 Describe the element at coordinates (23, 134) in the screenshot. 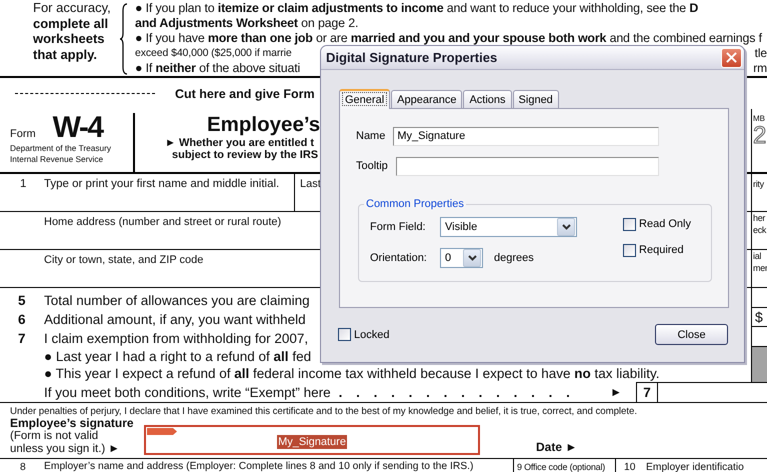

I see `form-label: Form` at that location.